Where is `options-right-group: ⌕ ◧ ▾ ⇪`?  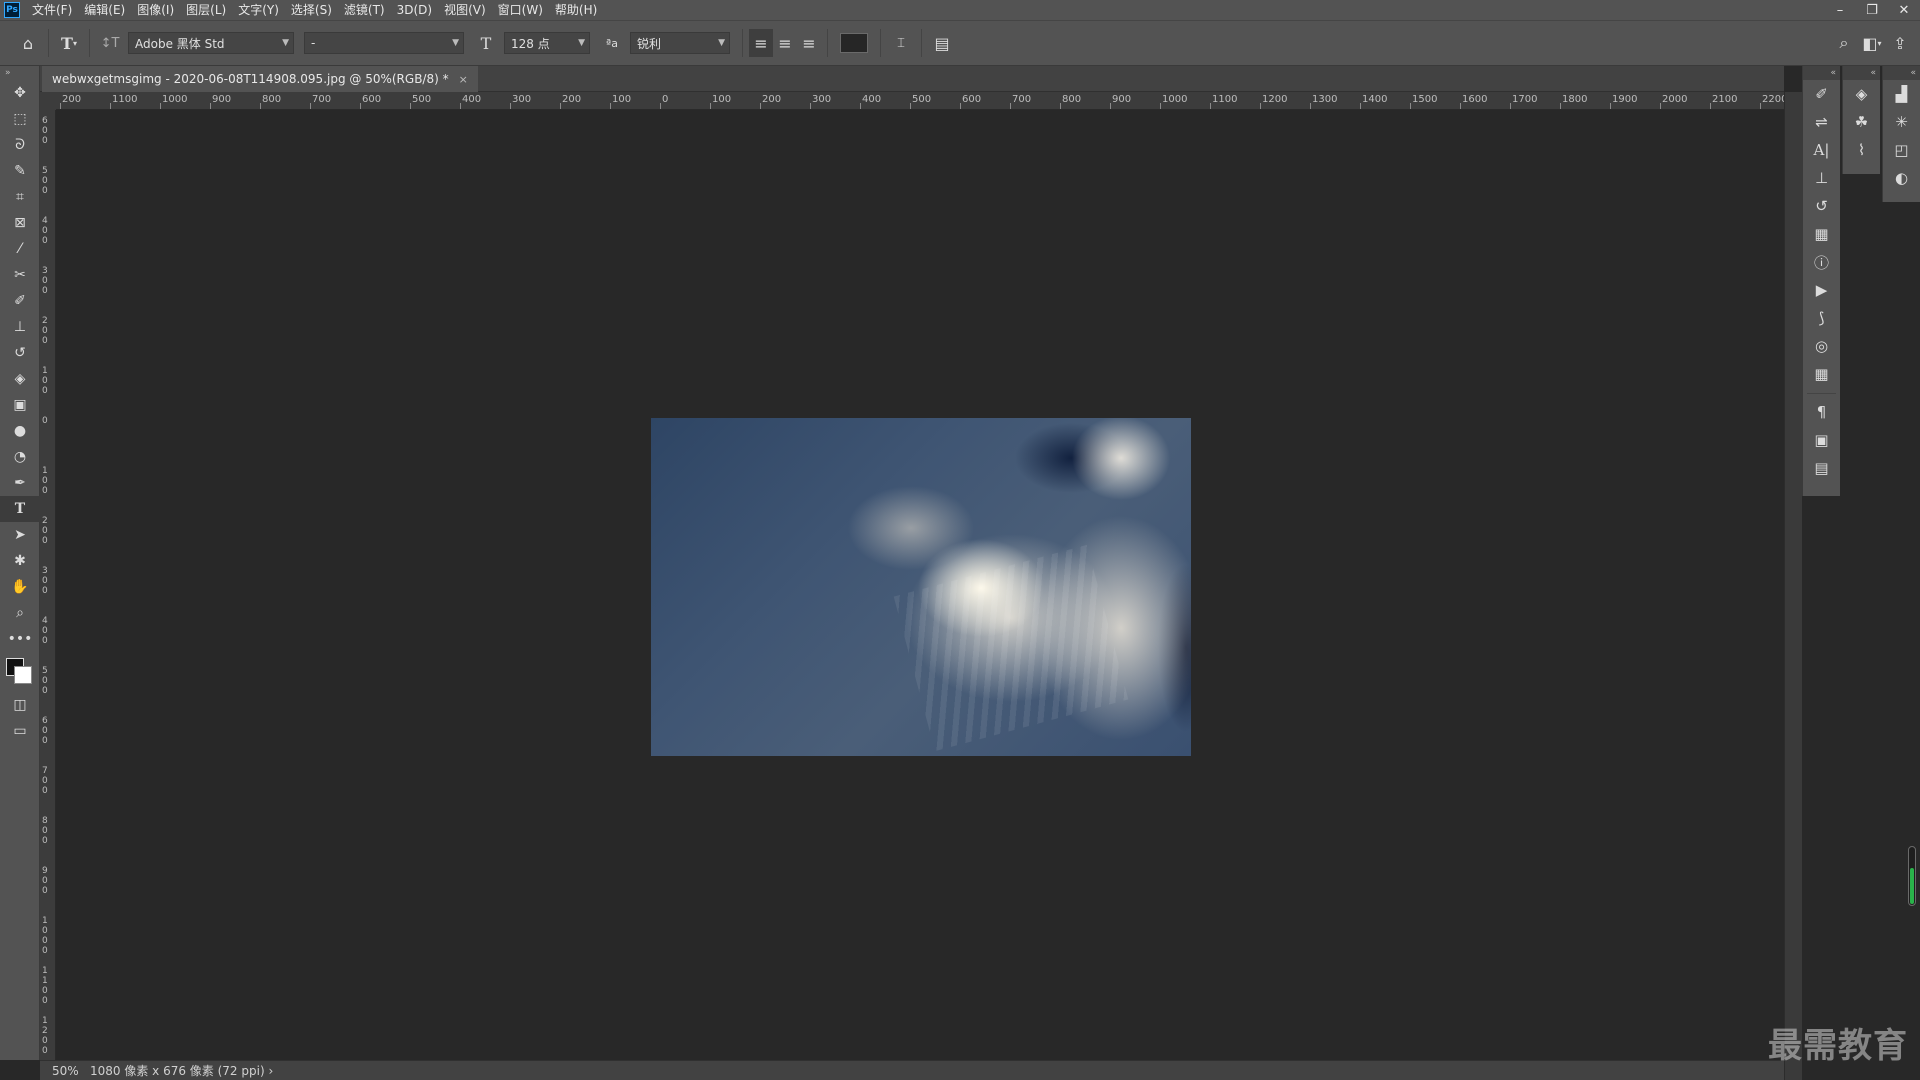 options-right-group: ⌕ ◧ ▾ ⇪ is located at coordinates (1872, 43).